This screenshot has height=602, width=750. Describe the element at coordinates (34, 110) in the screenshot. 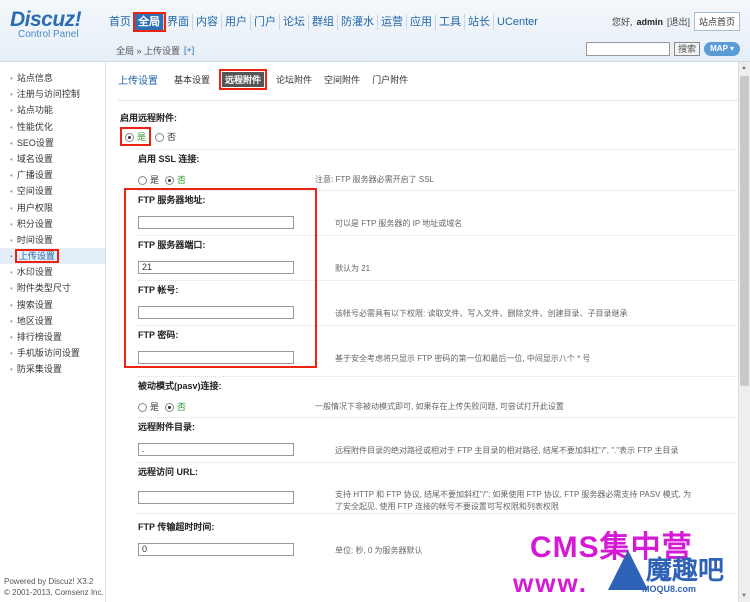

I see `sidebar-item-label: 站点功能` at that location.